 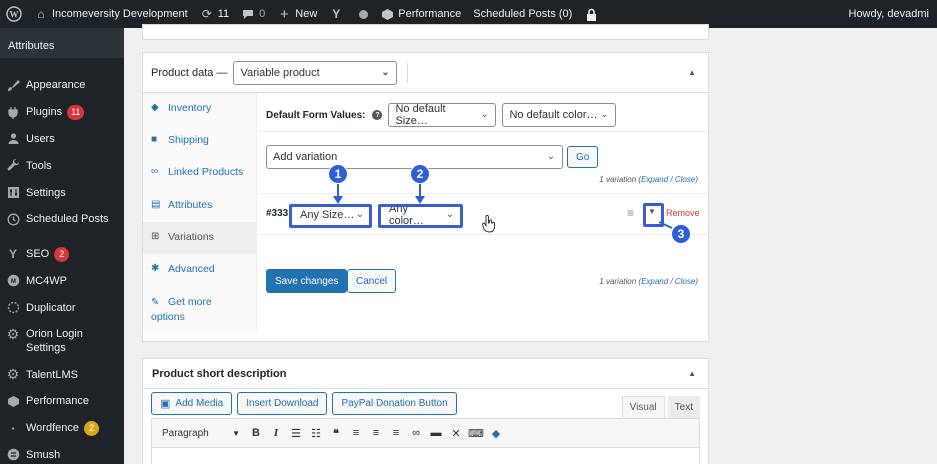 What do you see at coordinates (13, 112) in the screenshot?
I see `plugin-icon` at bounding box center [13, 112].